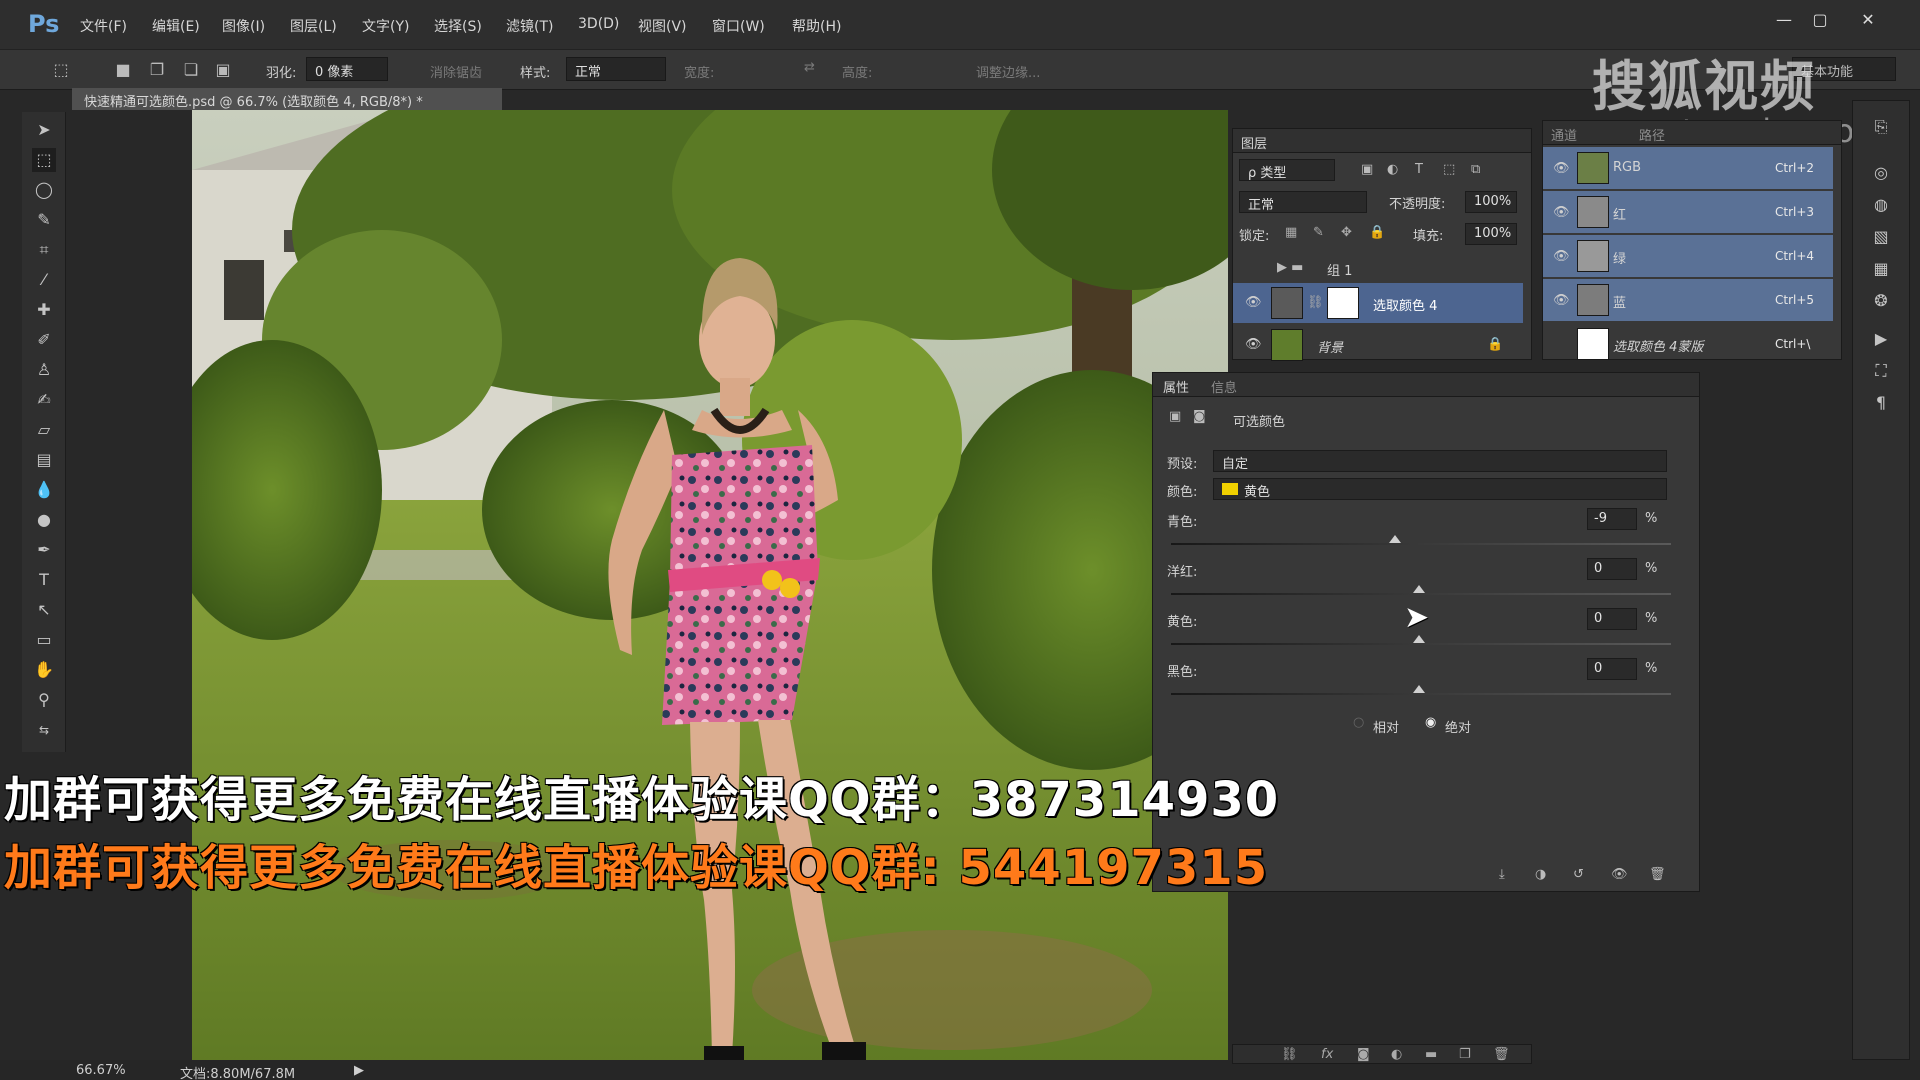  What do you see at coordinates (44, 310) in the screenshot?
I see `healing-tool-icon: ✚` at bounding box center [44, 310].